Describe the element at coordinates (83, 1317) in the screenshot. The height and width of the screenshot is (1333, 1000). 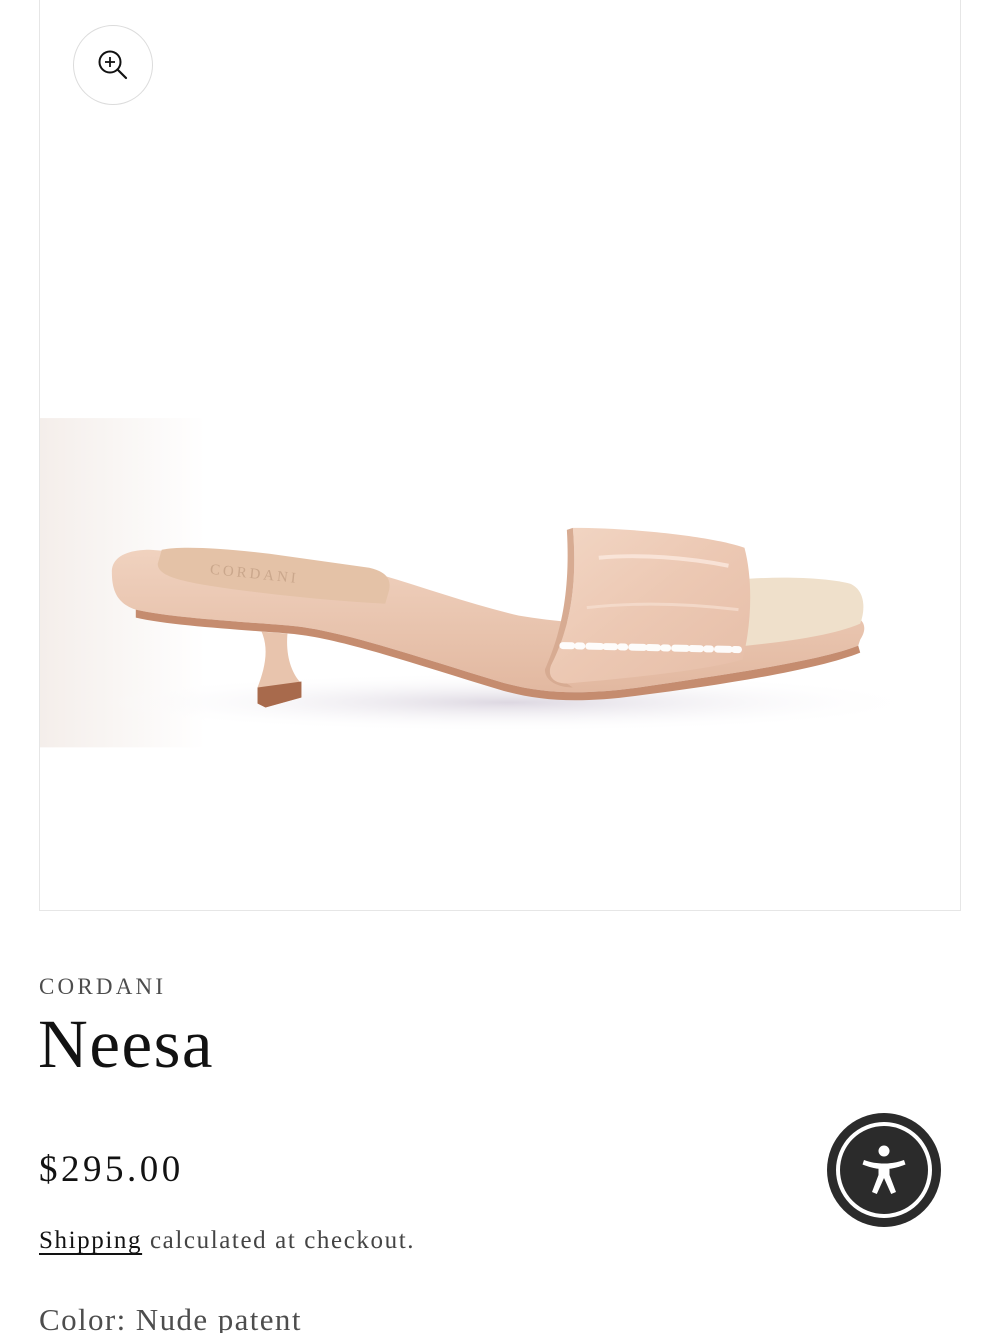
I see `color-label: Color:` at that location.